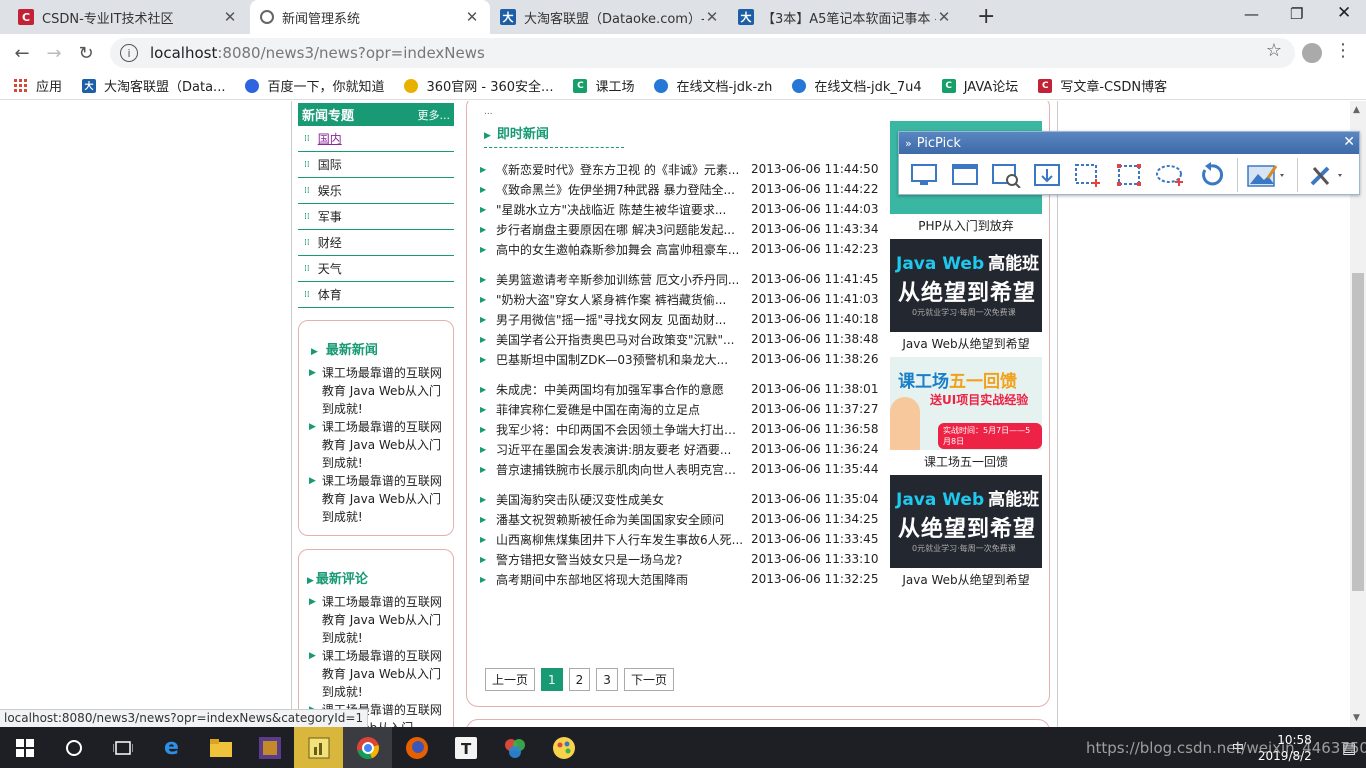 Image resolution: width=1366 pixels, height=768 pixels. I want to click on bookmark-item: C JAVA论坛, so click(979, 85).